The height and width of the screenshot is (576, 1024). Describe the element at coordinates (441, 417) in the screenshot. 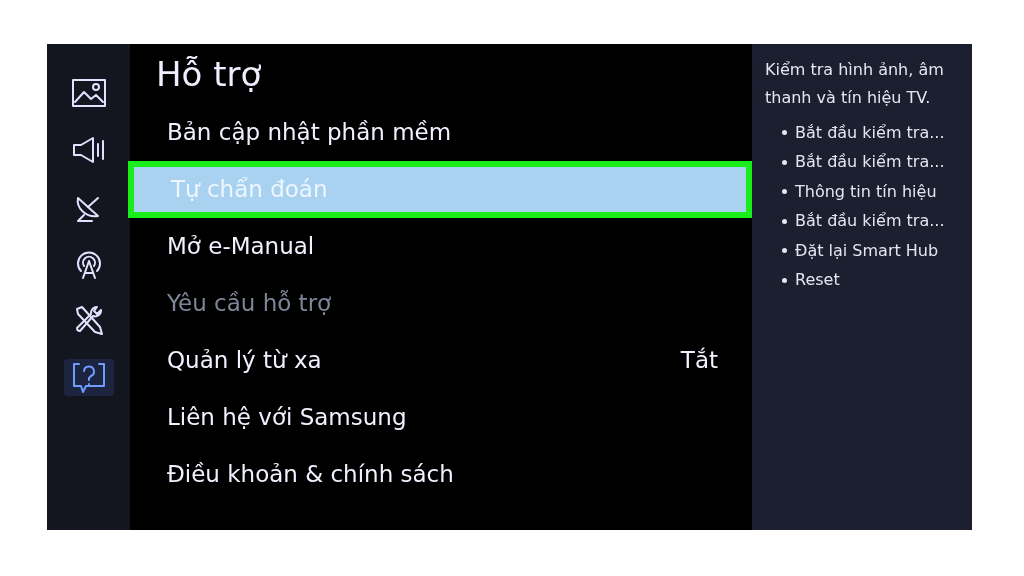

I see `menu-item: Liên hệ với Samsung` at that location.